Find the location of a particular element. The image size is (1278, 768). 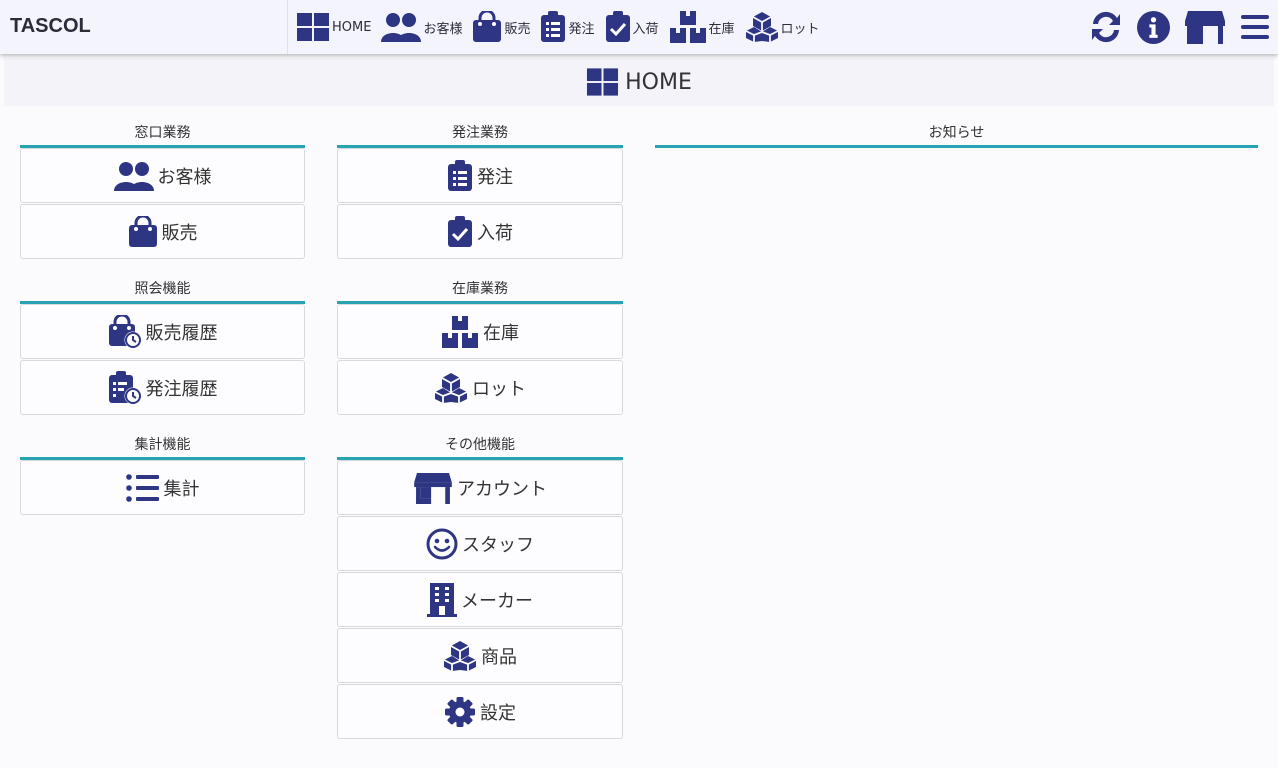

nav-item-label: 在庫 is located at coordinates (721, 29).